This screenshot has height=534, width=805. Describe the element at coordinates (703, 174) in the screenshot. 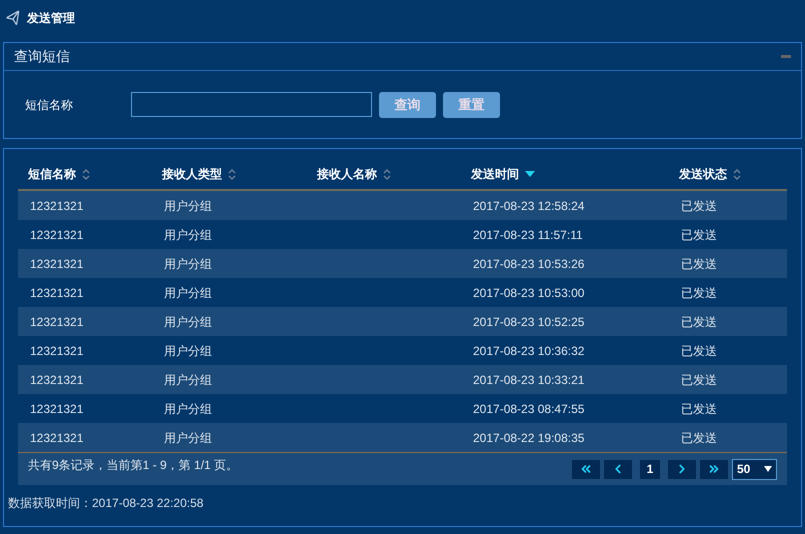

I see `column-header: 发送状态` at that location.